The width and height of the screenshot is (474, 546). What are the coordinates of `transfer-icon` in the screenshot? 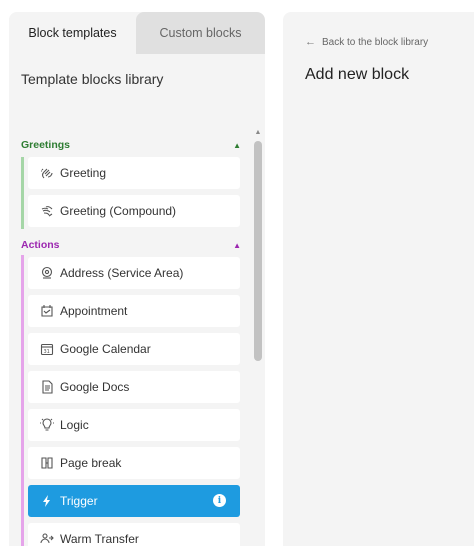 It's located at (47, 539).